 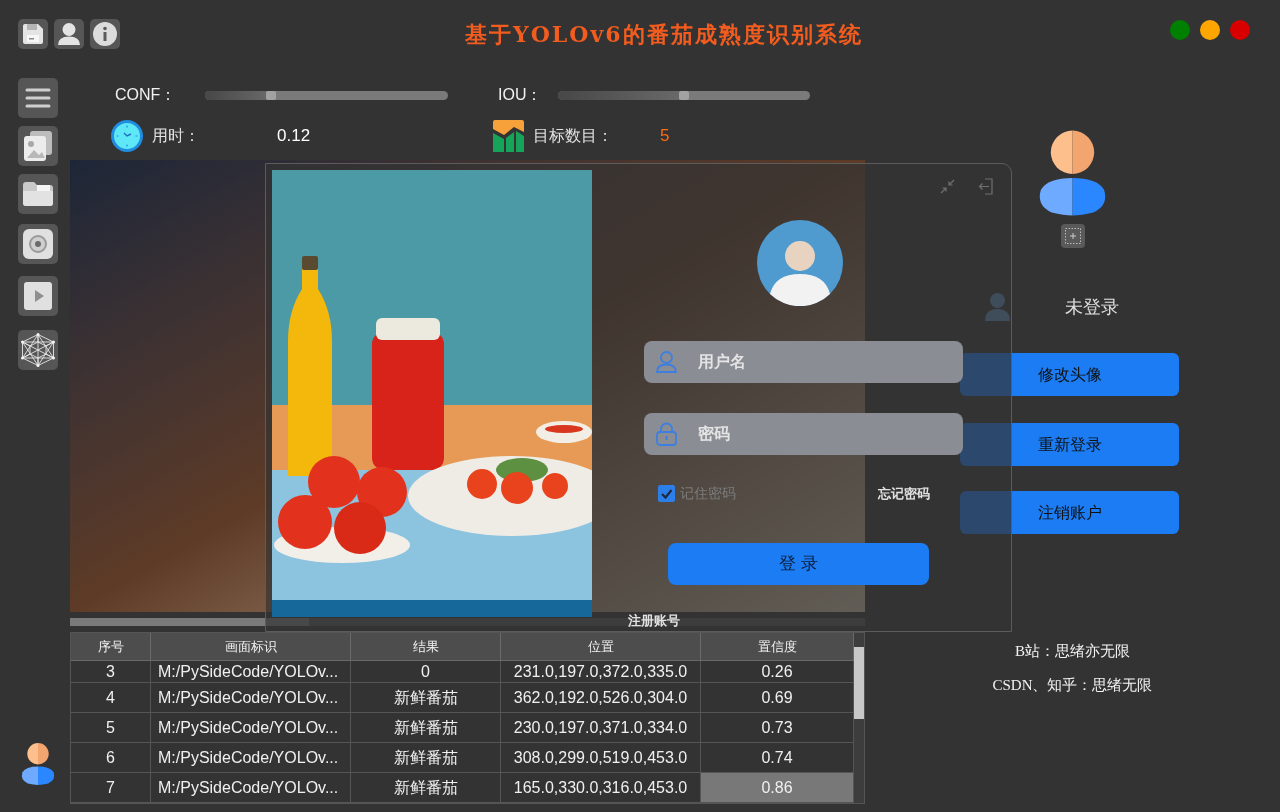 I want to click on network-button, so click(x=38, y=350).